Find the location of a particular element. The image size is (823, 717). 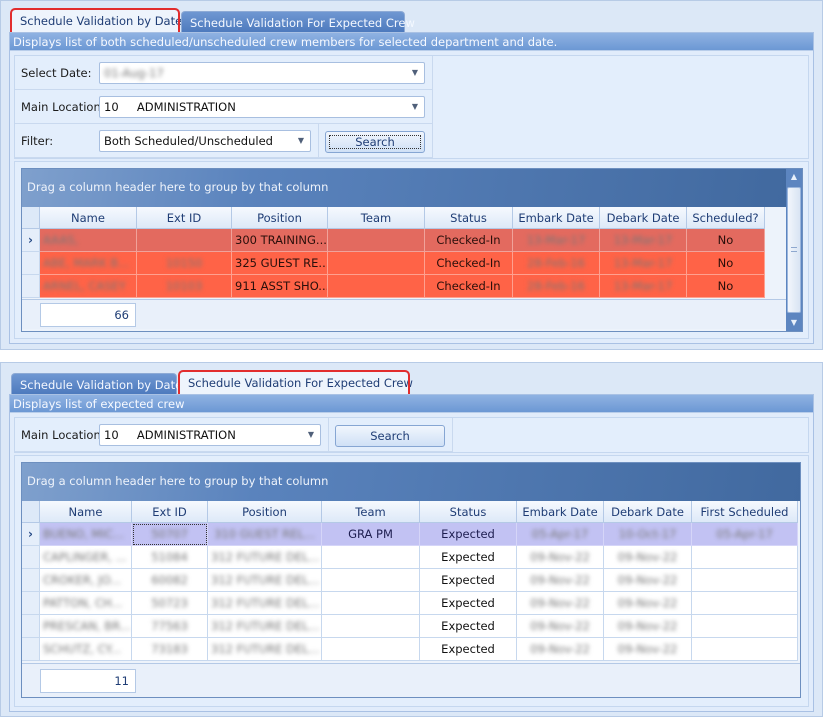

main-location-dropdown: 10 ADMINISTRATION ▼ is located at coordinates (262, 107).